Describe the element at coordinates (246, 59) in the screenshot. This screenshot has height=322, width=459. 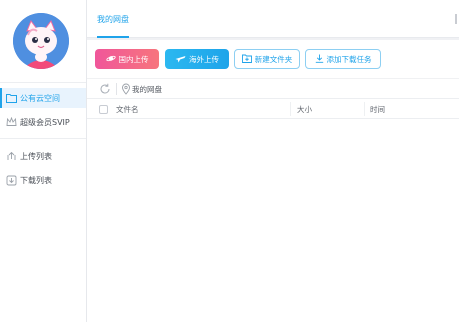
I see `new-folder-icon` at that location.